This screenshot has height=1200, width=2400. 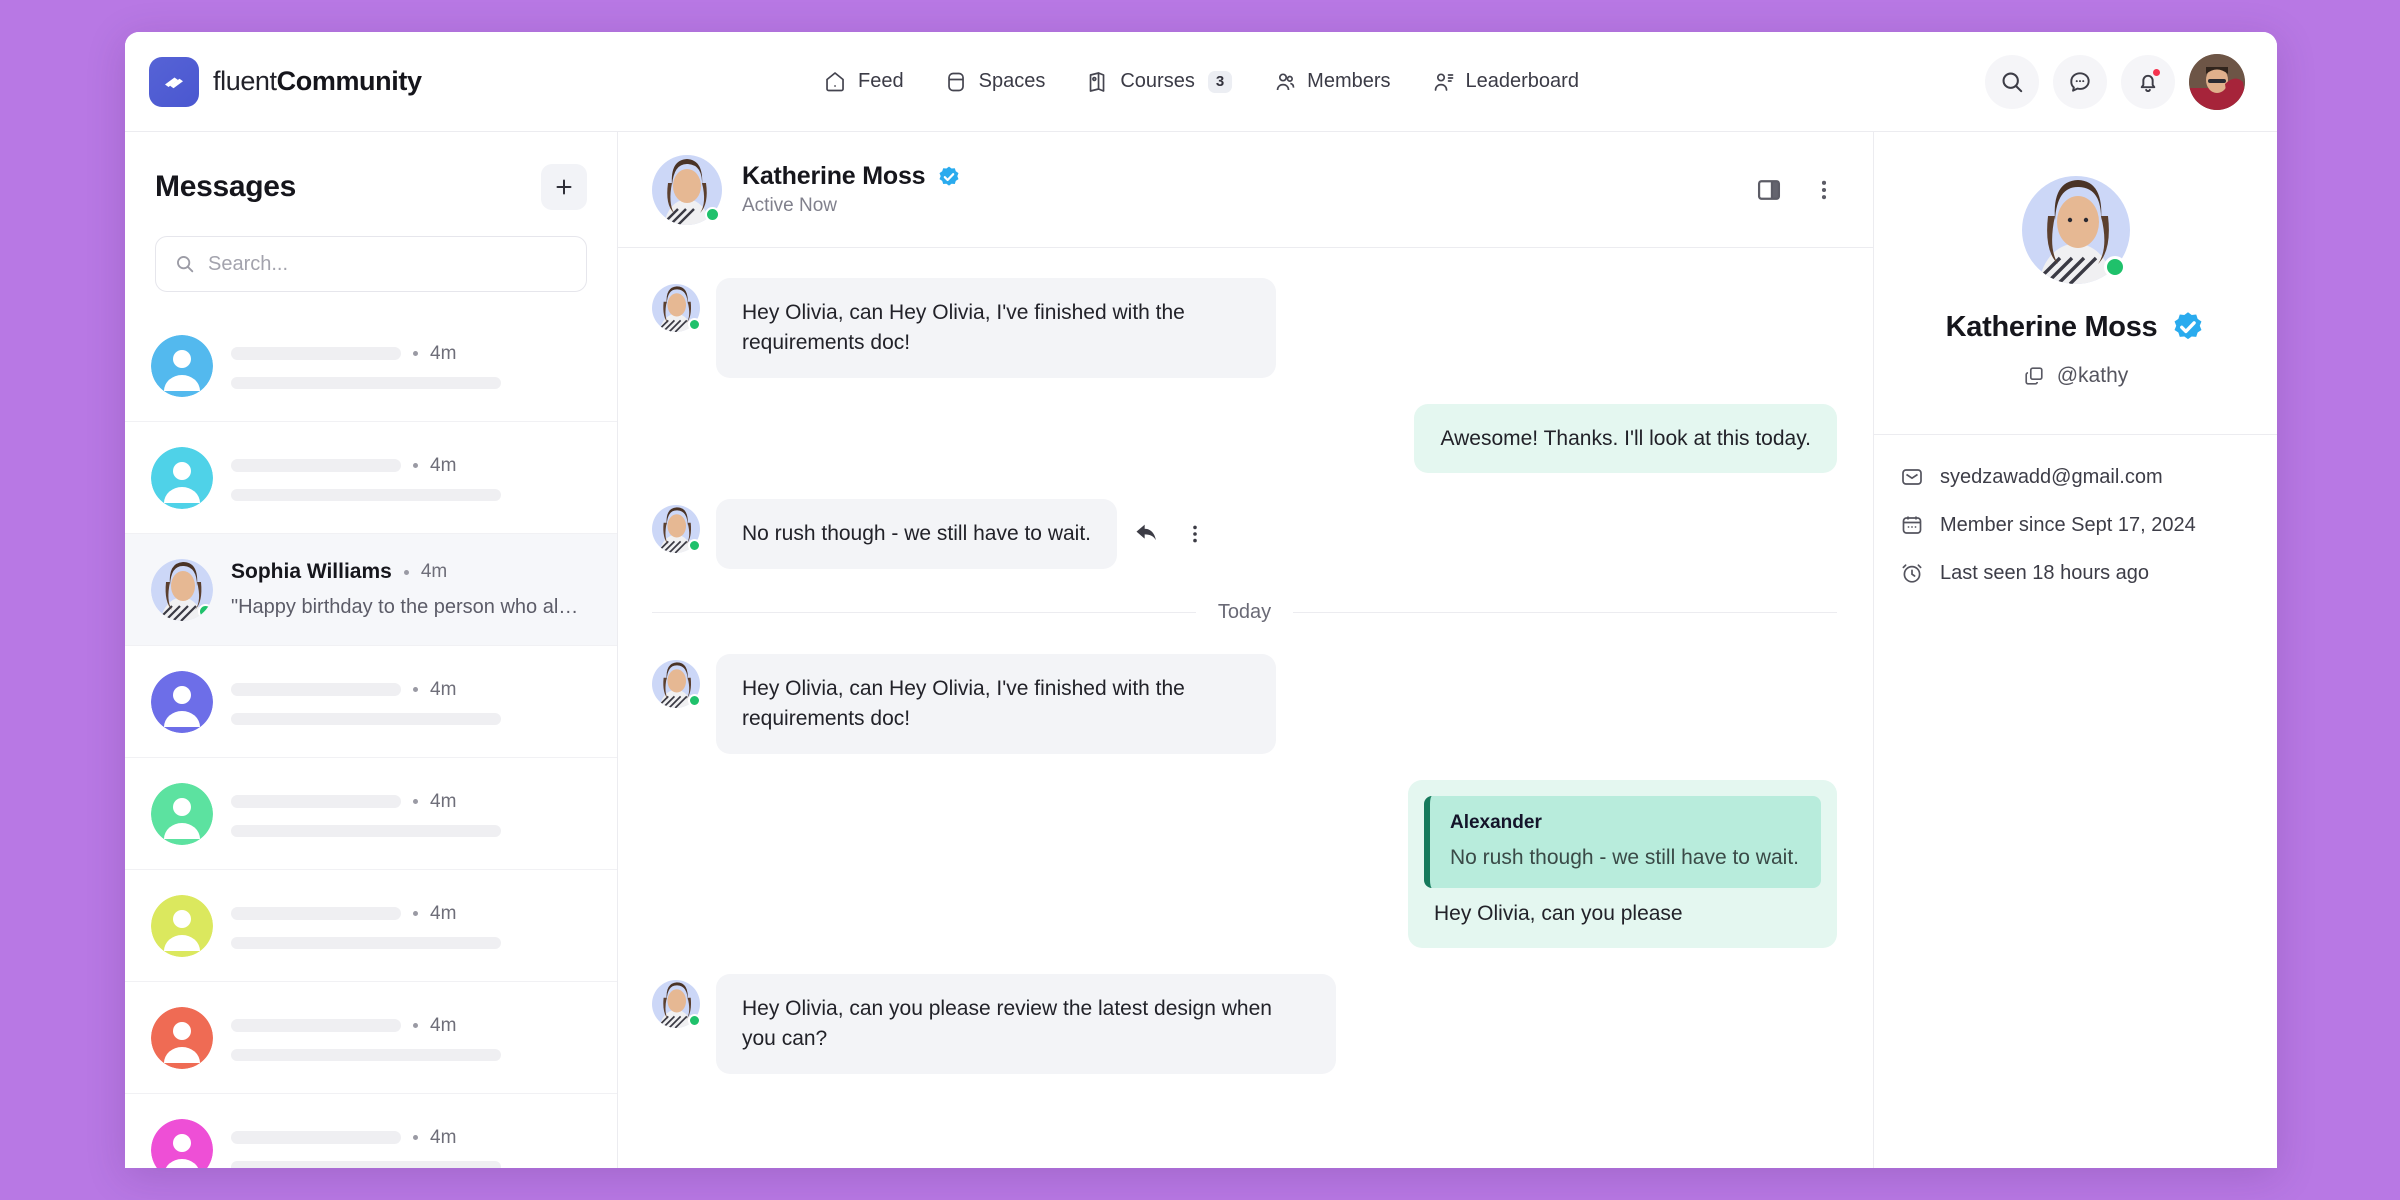 What do you see at coordinates (994, 82) in the screenshot?
I see `nav-item-spaces: Spaces` at bounding box center [994, 82].